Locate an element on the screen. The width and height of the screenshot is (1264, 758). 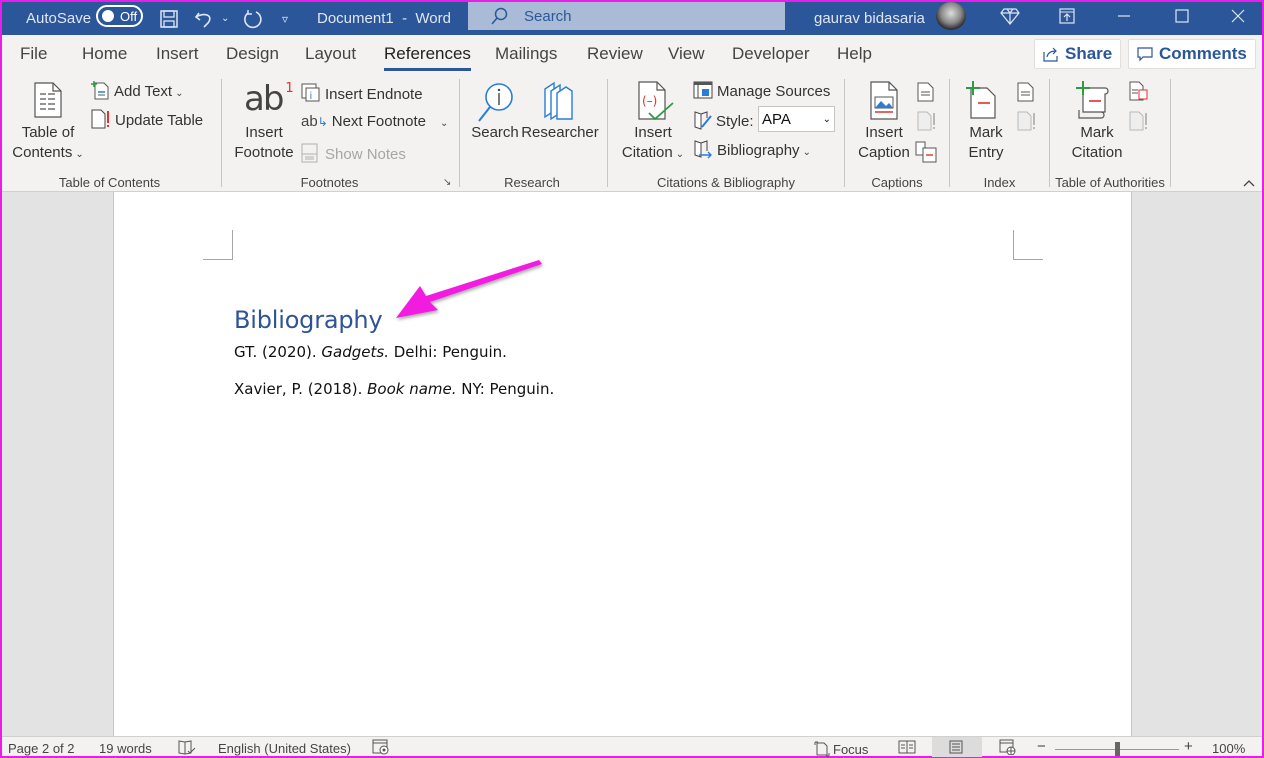
read-mode-icon is located at coordinates (907, 748).